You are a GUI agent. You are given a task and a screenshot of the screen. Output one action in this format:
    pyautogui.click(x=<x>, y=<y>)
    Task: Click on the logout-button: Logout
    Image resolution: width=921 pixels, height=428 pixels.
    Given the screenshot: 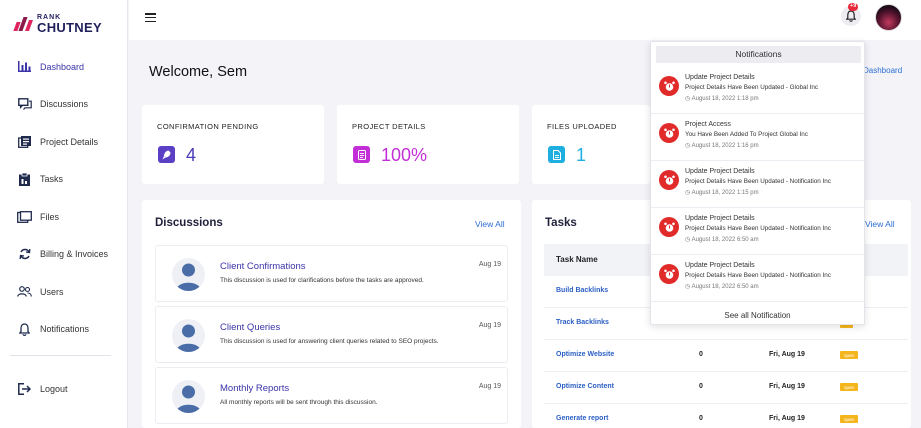 What is the action you would take?
    pyautogui.click(x=34, y=389)
    